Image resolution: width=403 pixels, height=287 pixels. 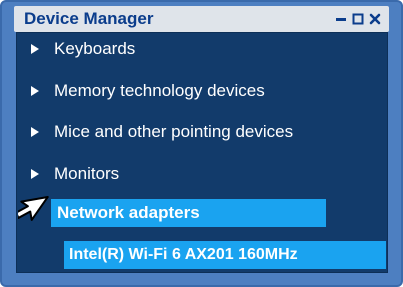 What do you see at coordinates (95, 48) in the screenshot?
I see `tree-item-label: Keyboards` at bounding box center [95, 48].